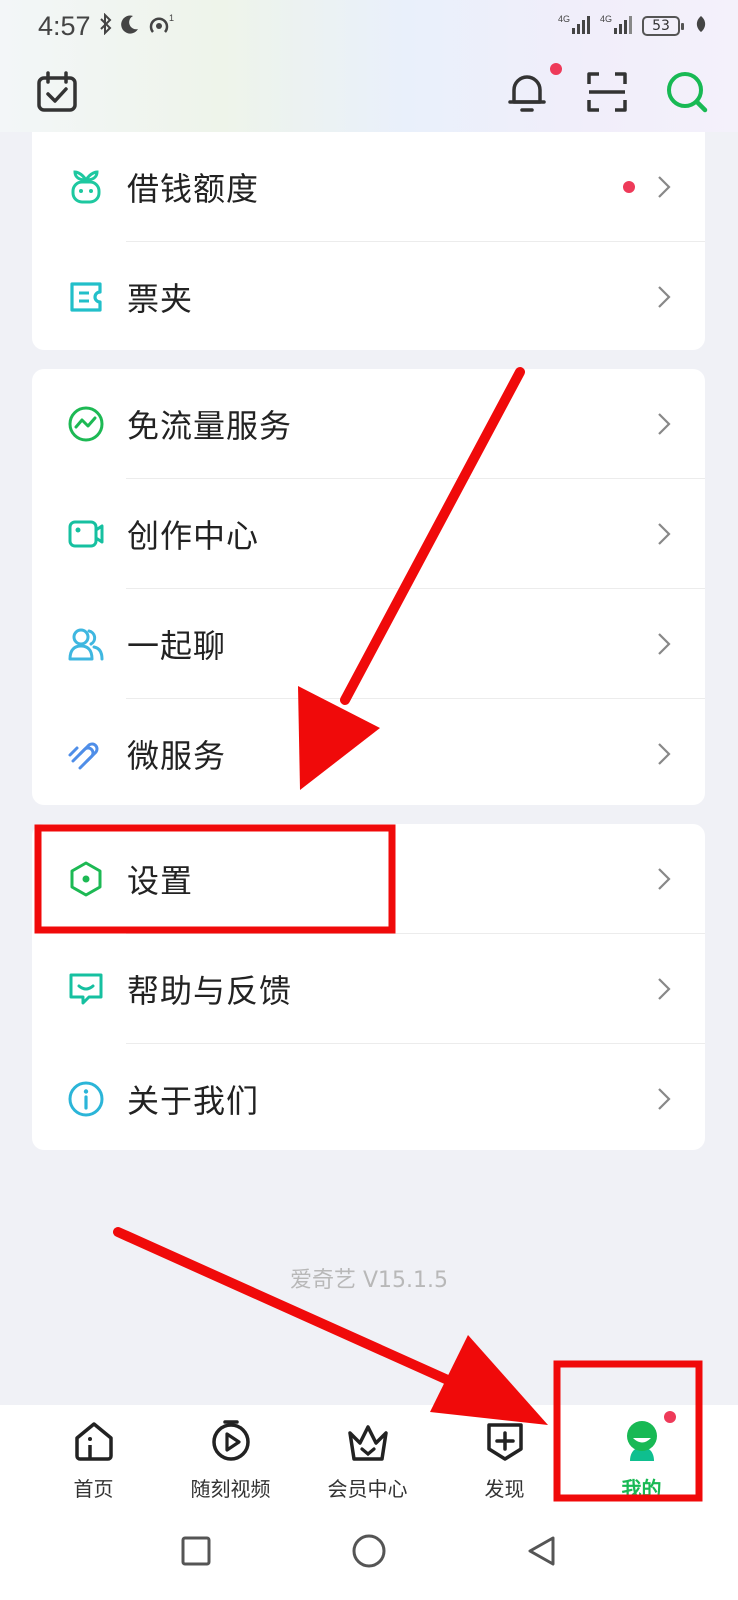 This screenshot has width=738, height=1600. I want to click on menu-card-1: 借钱额度 票夹, so click(368, 241).